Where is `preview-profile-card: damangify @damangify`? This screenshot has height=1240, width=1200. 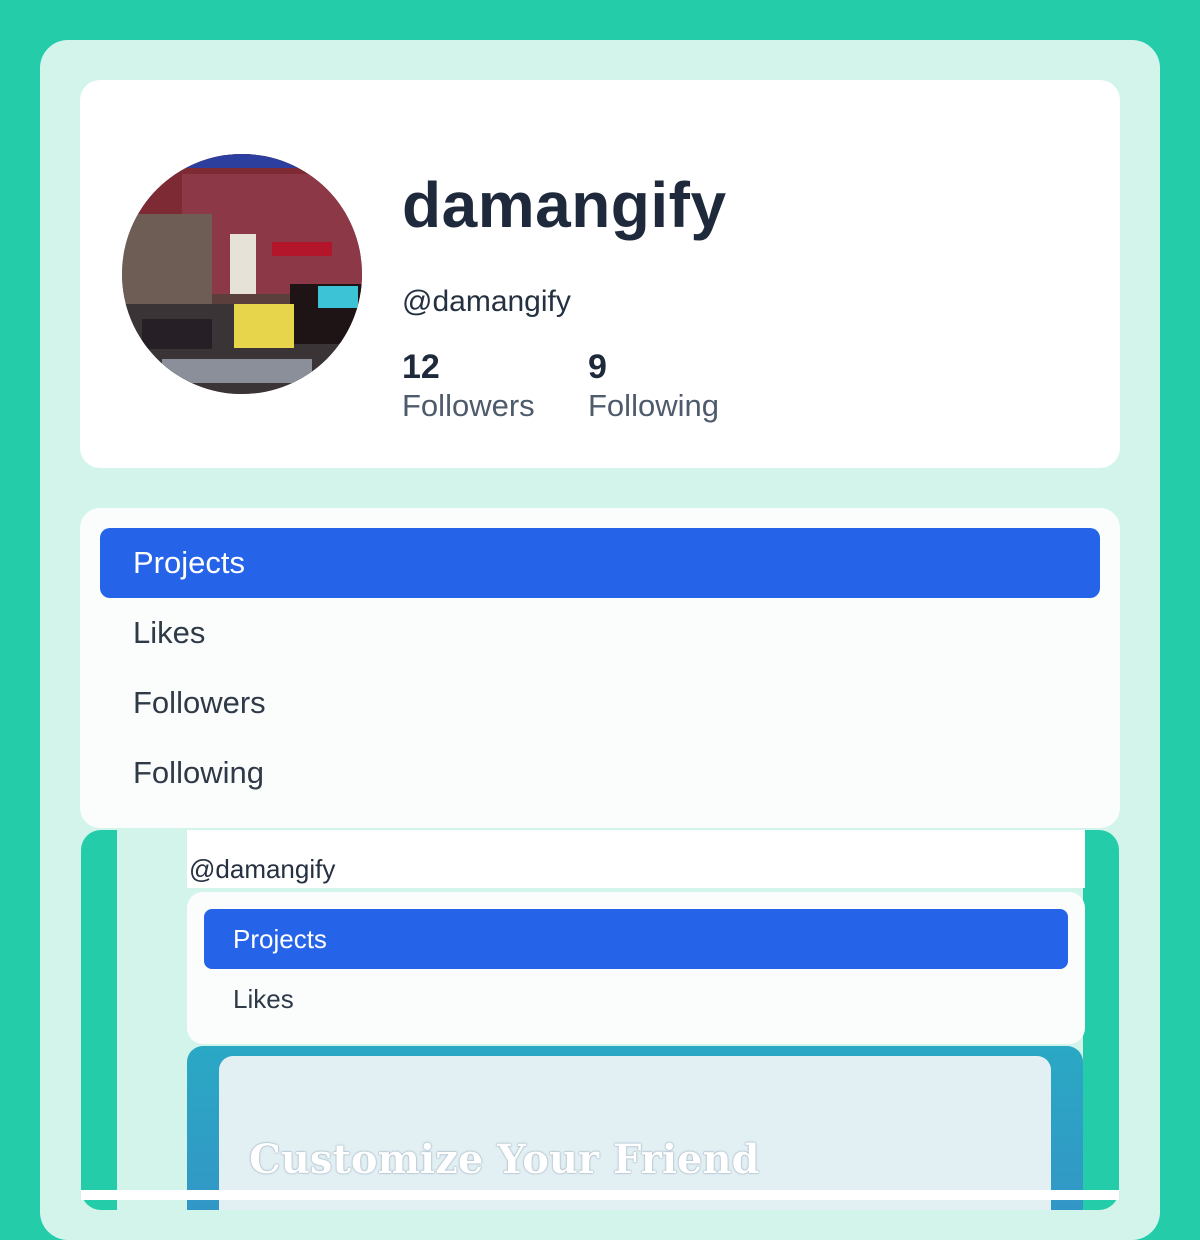
preview-profile-card: damangify @damangify is located at coordinates (636, 859).